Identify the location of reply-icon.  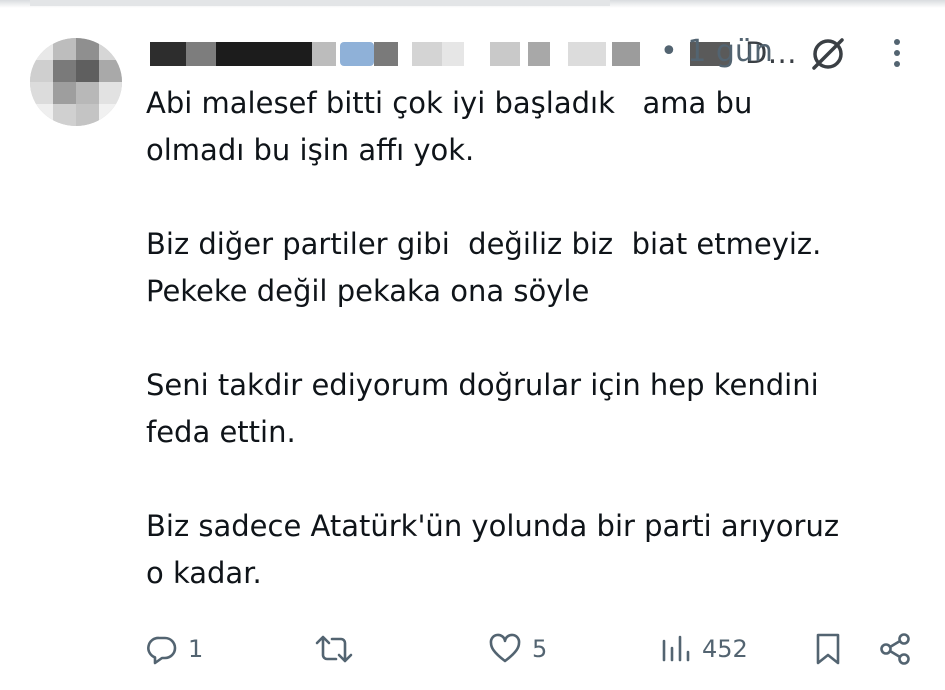
(162, 650).